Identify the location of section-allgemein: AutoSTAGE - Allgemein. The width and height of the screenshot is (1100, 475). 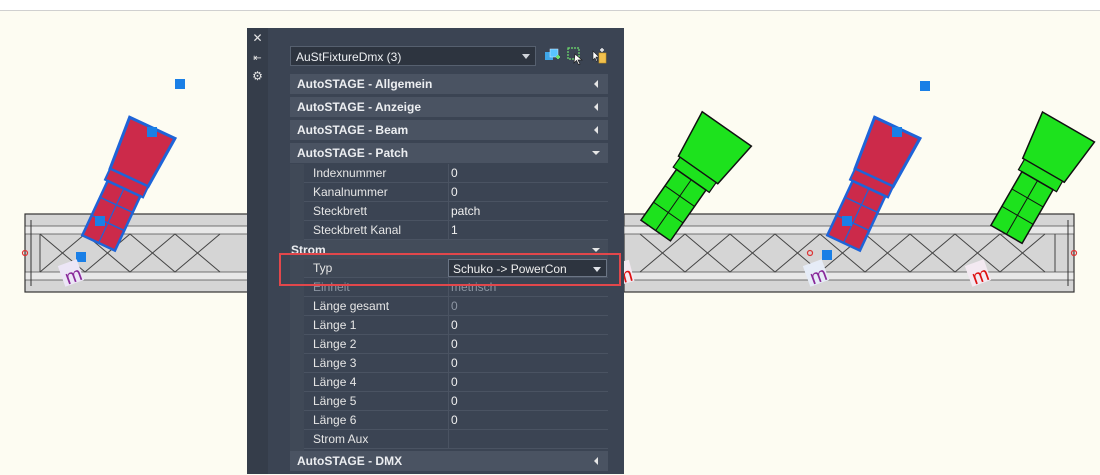
(449, 84).